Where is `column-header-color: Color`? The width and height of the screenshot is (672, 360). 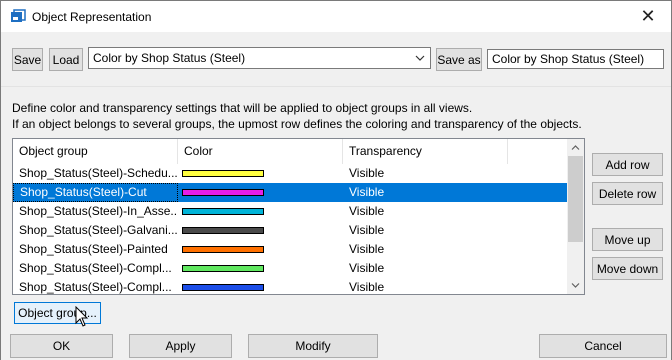 column-header-color: Color is located at coordinates (260, 151).